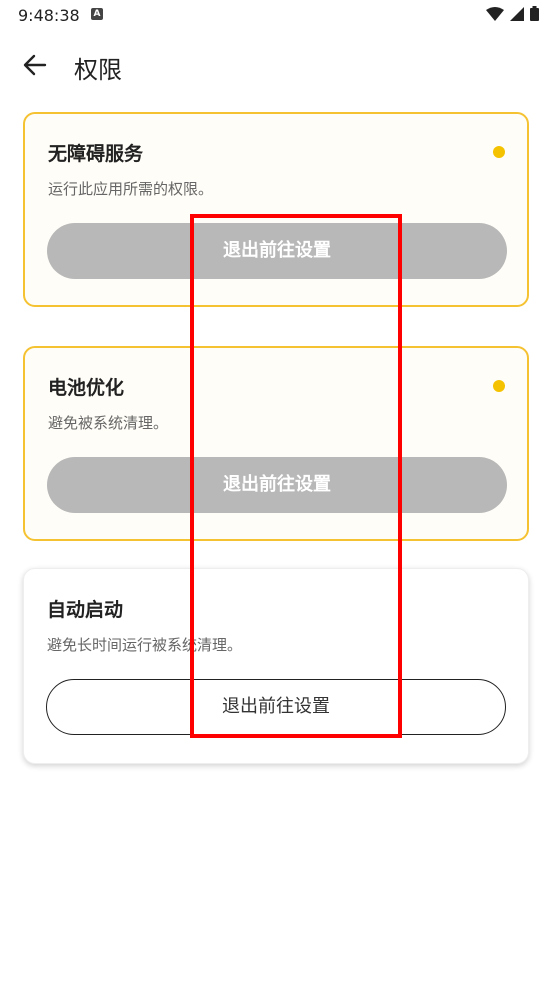 Image resolution: width=553 pixels, height=984 pixels. I want to click on page-title: 权限, so click(98, 70).